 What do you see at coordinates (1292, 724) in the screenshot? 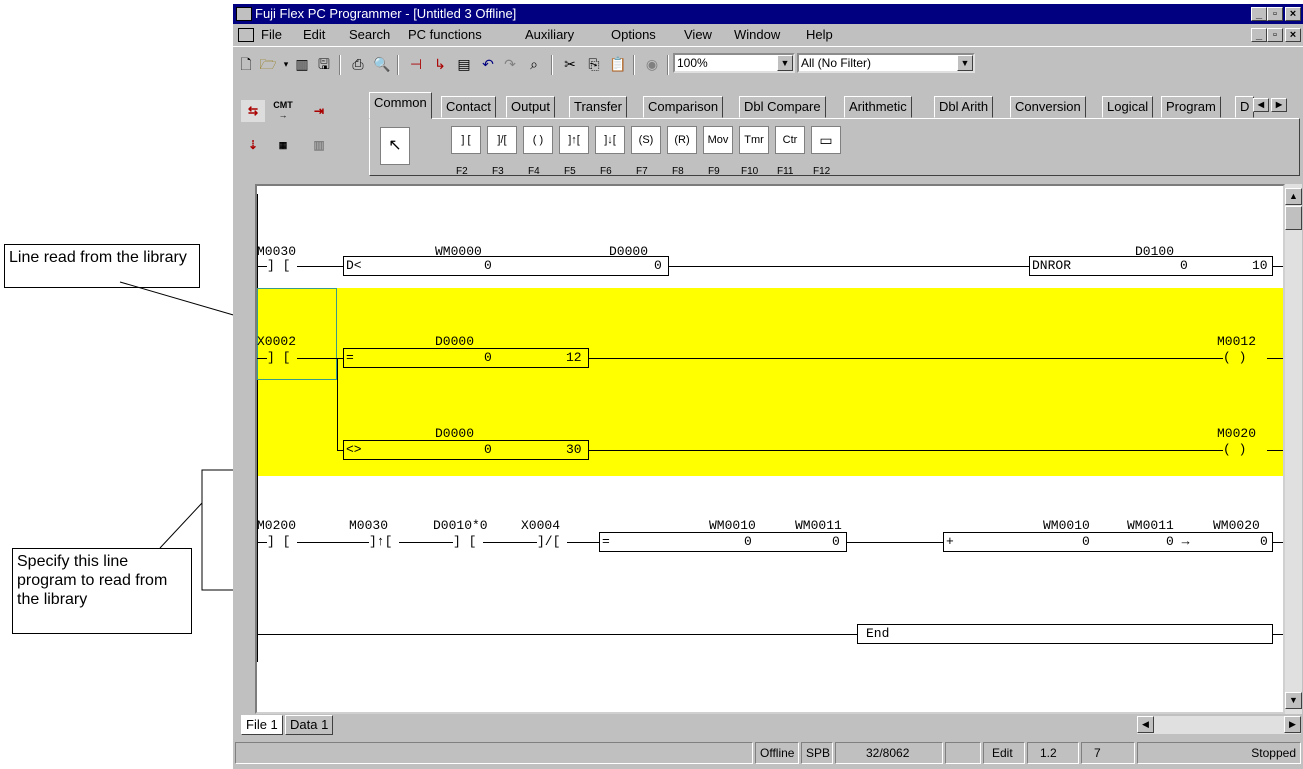
I see `scroll-right-icon: ▶` at bounding box center [1292, 724].